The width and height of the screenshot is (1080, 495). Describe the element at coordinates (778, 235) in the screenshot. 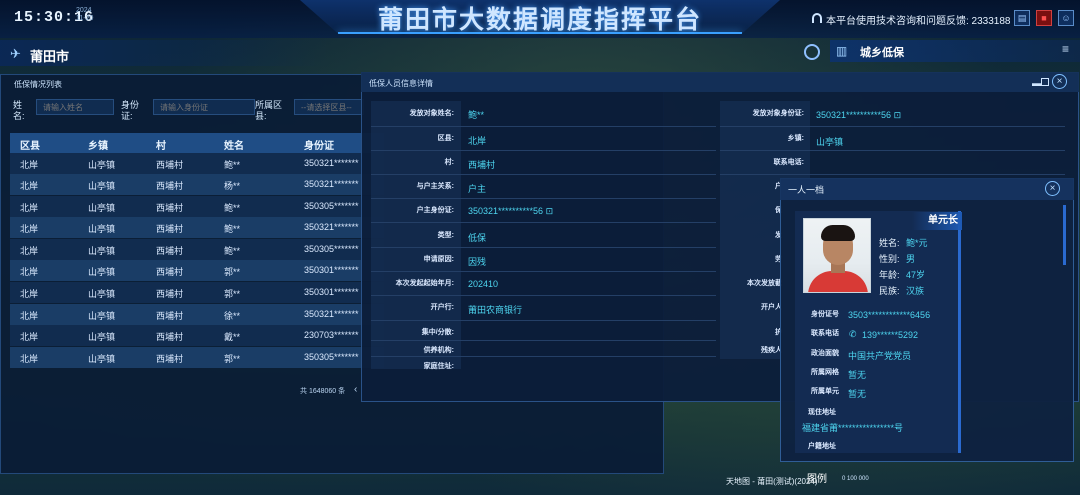

I see `detail-label: 发` at that location.